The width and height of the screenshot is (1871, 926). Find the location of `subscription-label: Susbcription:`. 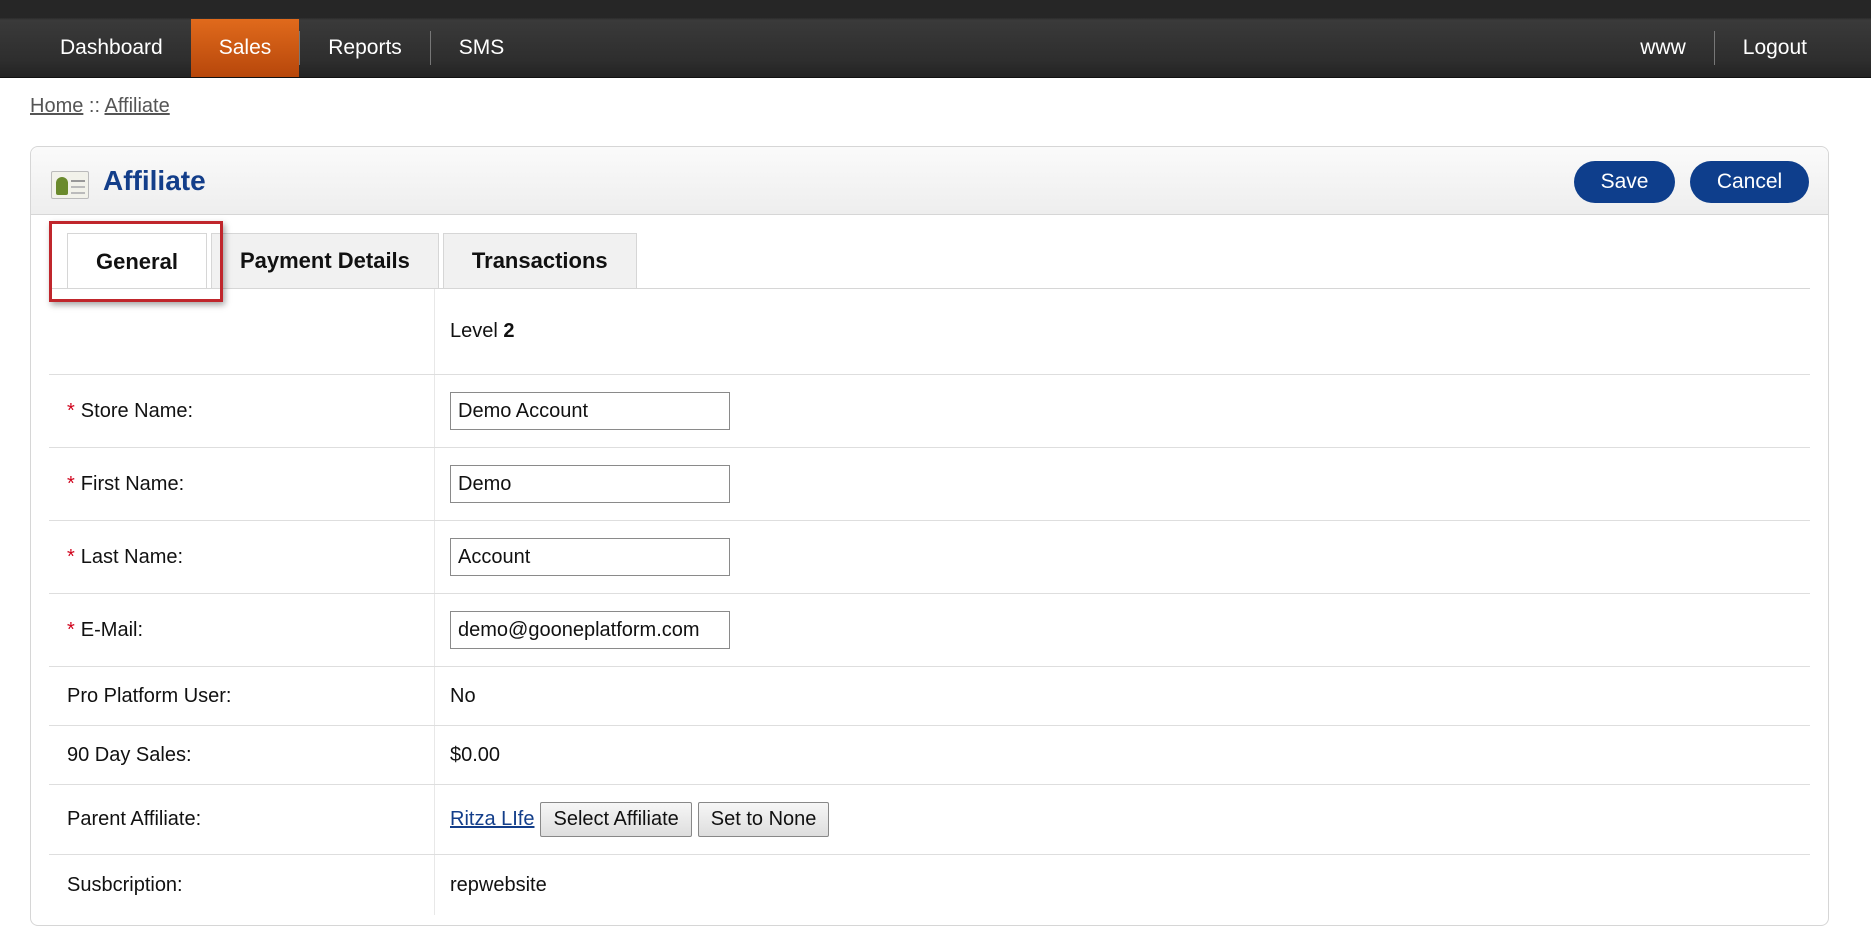

subscription-label: Susbcription: is located at coordinates (242, 885).